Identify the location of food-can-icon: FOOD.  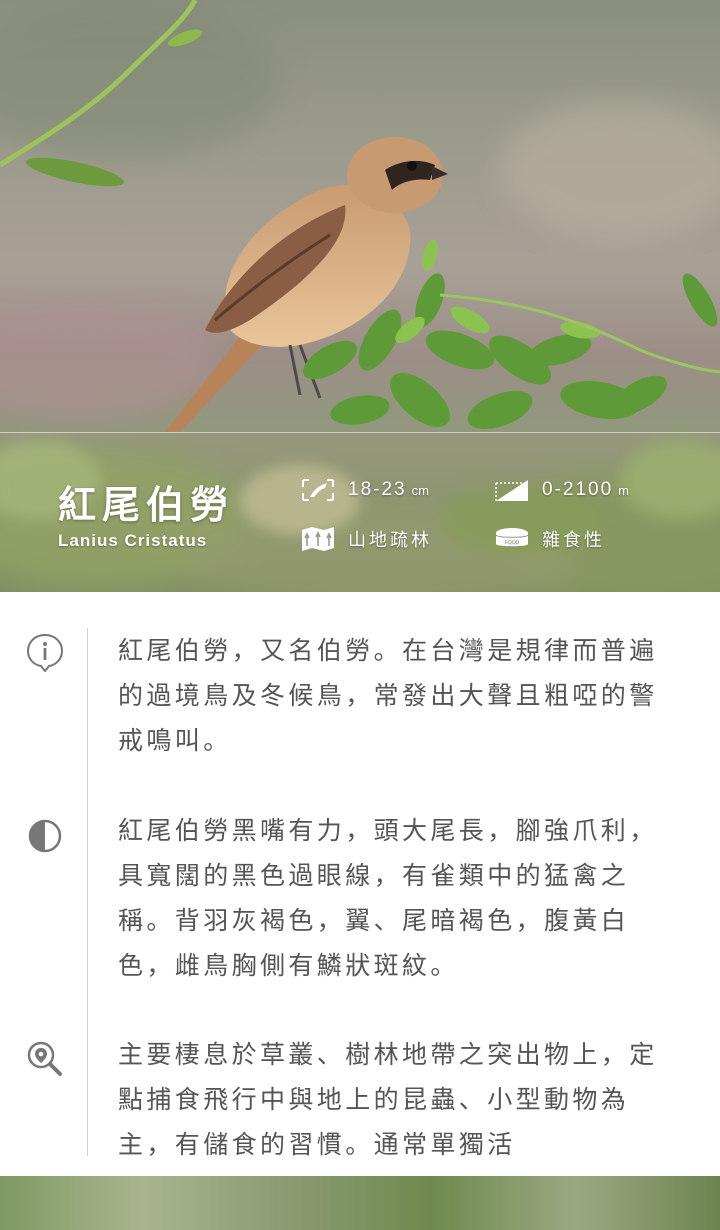
(512, 539).